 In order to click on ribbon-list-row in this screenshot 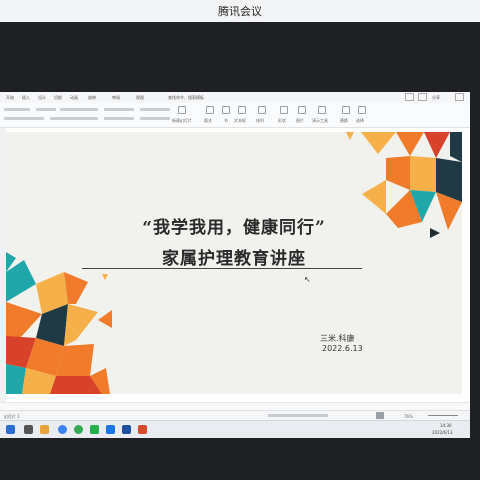, I will do `click(155, 109)`.